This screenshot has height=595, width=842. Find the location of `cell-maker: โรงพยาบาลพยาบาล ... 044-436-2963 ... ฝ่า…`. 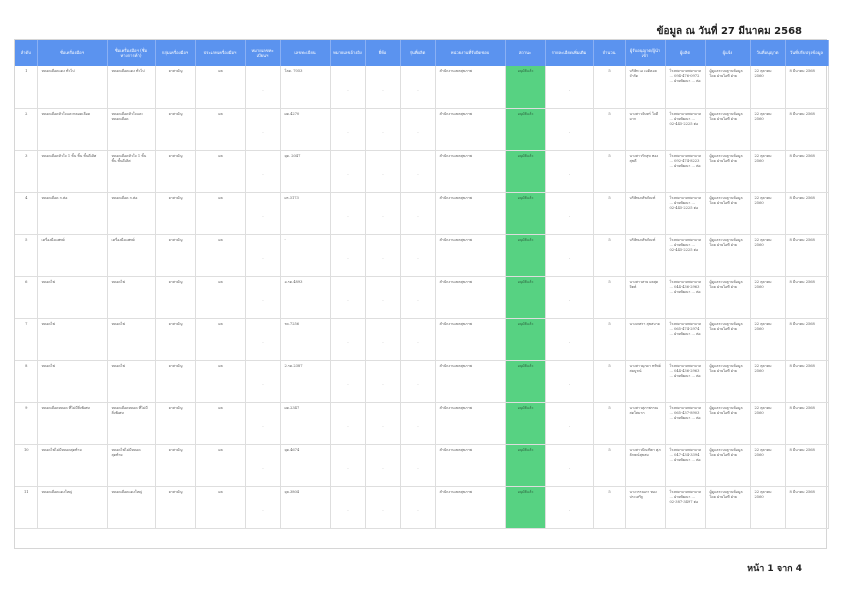

cell-maker: โรงพยาบาลพยาบาล ... 044-436-2963 ... ฝ่า… is located at coordinates (685, 297).